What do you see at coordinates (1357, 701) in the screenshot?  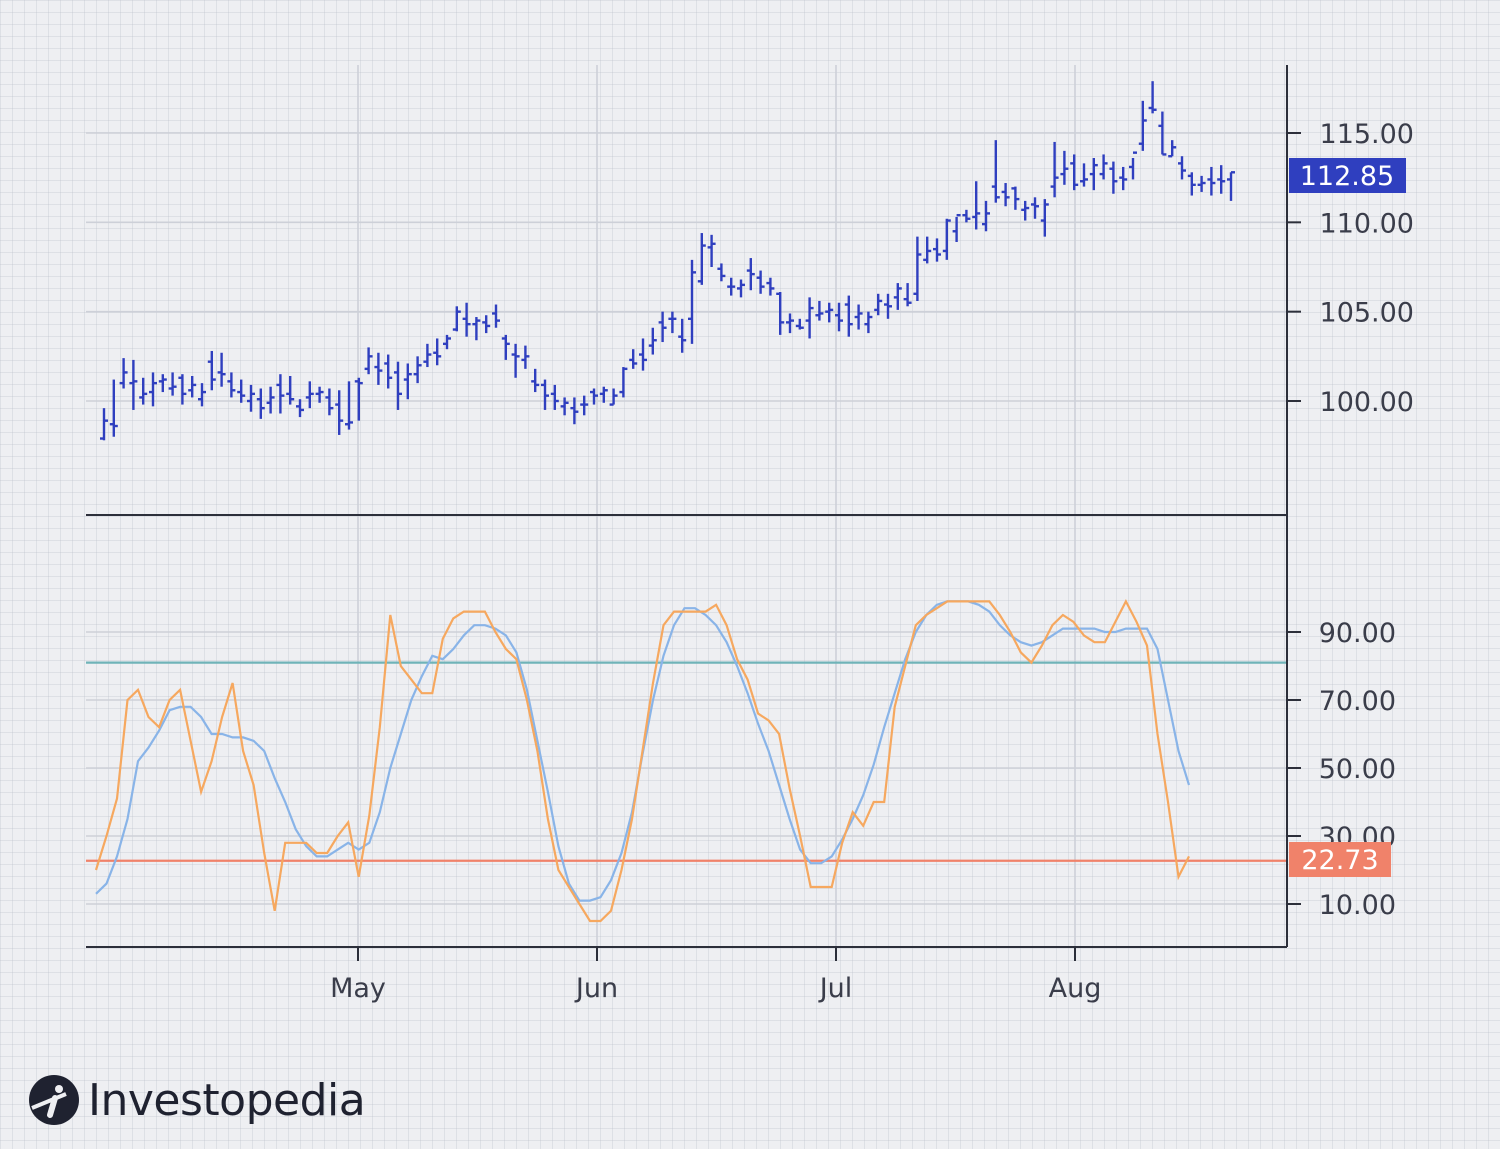 I see `oscillator-tick-label: 70.00` at bounding box center [1357, 701].